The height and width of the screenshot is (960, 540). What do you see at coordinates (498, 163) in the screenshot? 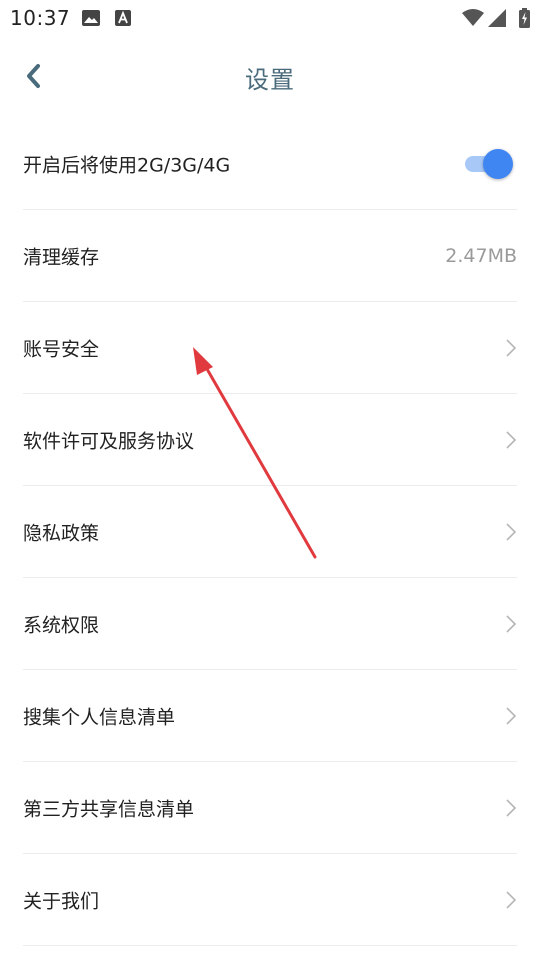
I see `toggle-knob` at bounding box center [498, 163].